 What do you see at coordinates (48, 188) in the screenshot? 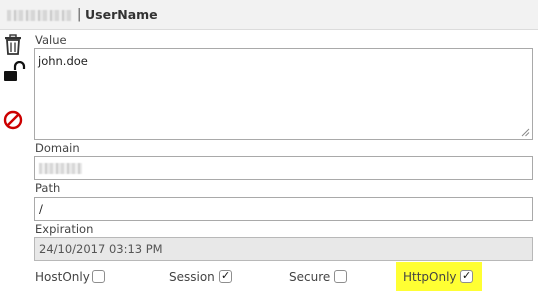
I see `path-label: Path` at bounding box center [48, 188].